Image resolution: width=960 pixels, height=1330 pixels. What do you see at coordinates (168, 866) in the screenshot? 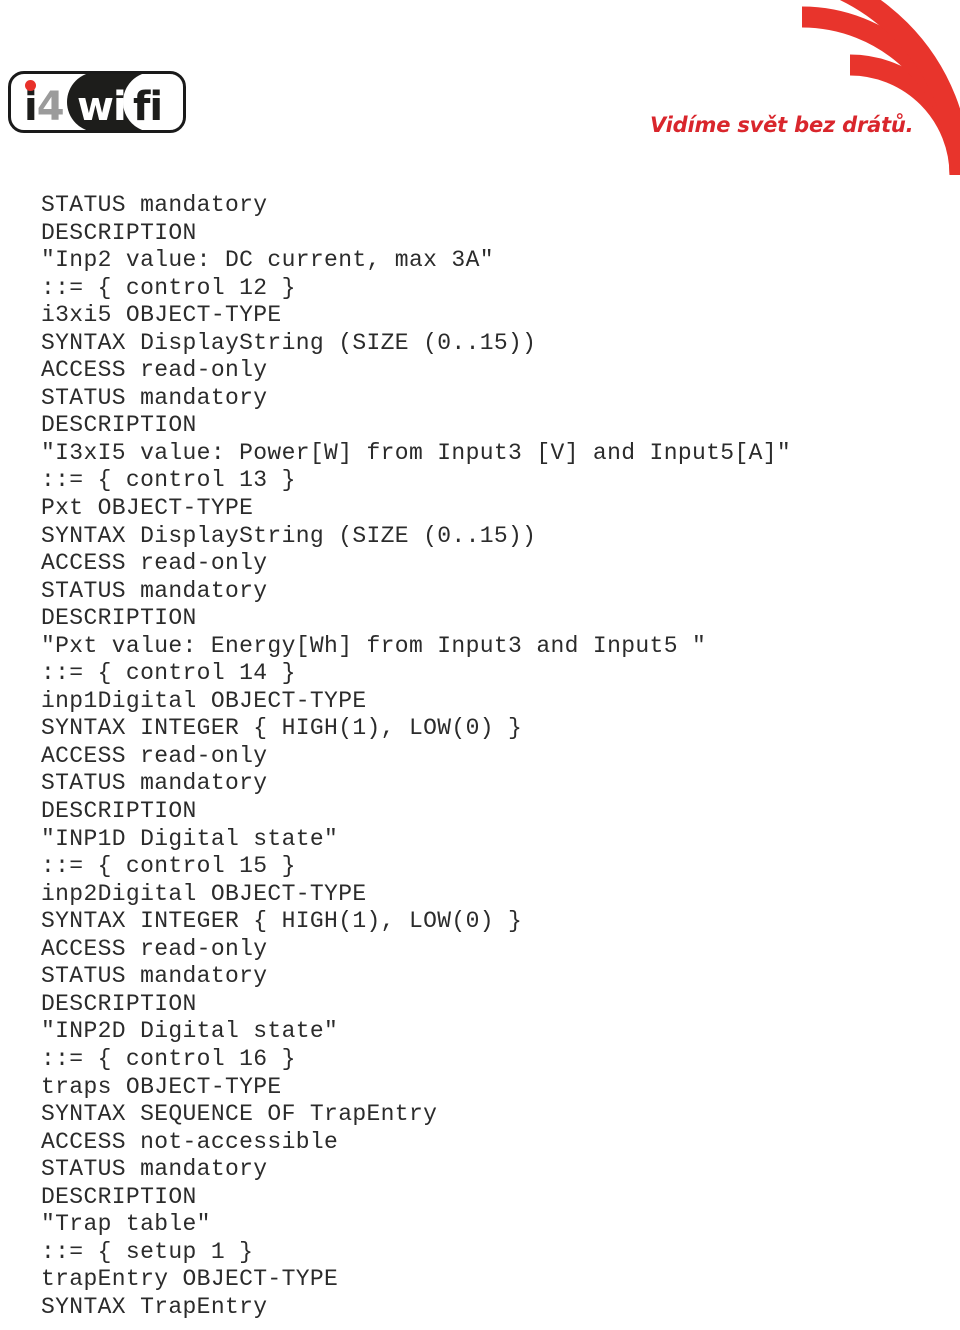
I see `code-line: ::= { control 15 }` at bounding box center [168, 866].